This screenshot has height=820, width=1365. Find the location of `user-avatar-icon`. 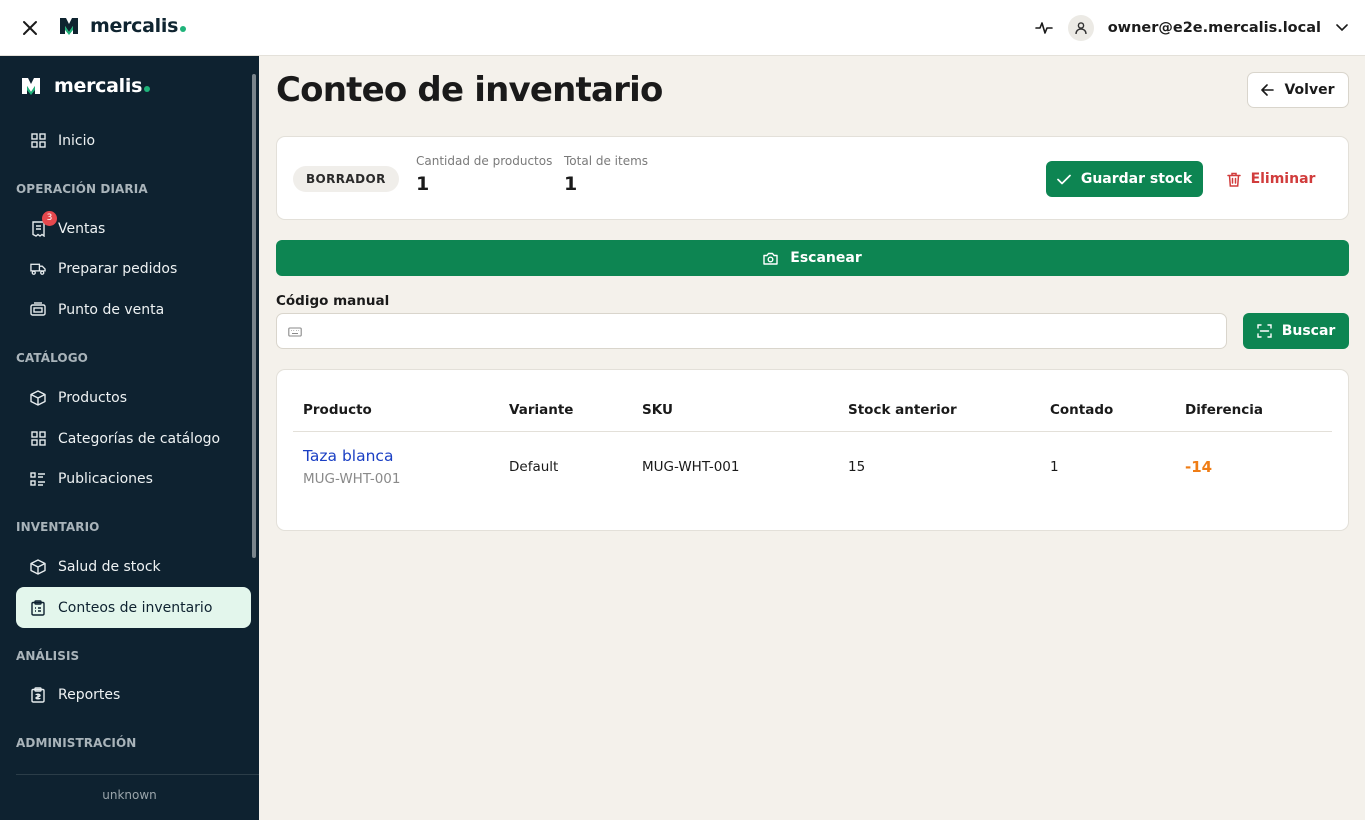

user-avatar-icon is located at coordinates (1080, 28).